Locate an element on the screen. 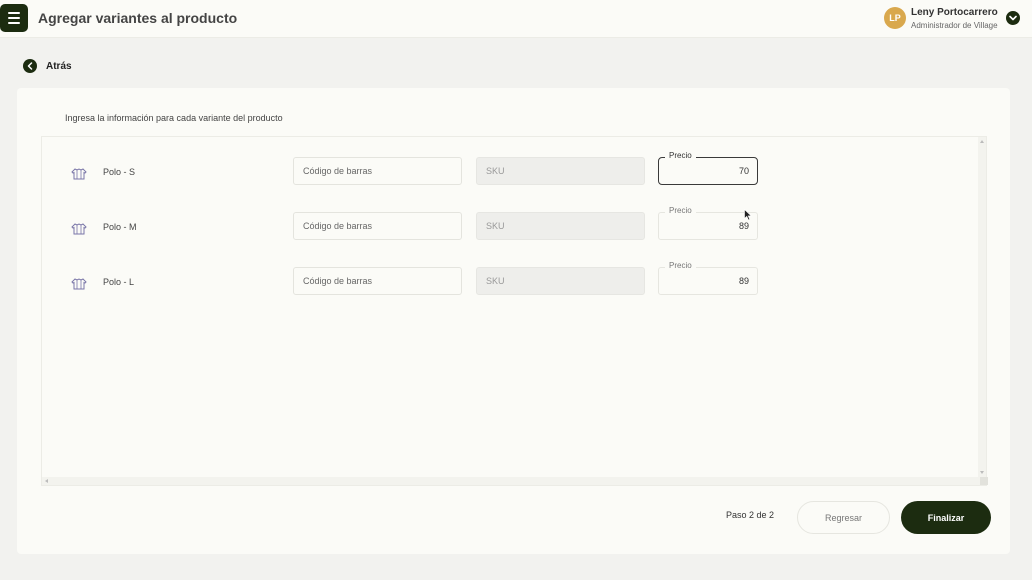 Image resolution: width=1032 pixels, height=580 pixels. variant-row: Polo - L Precio is located at coordinates (507, 279).